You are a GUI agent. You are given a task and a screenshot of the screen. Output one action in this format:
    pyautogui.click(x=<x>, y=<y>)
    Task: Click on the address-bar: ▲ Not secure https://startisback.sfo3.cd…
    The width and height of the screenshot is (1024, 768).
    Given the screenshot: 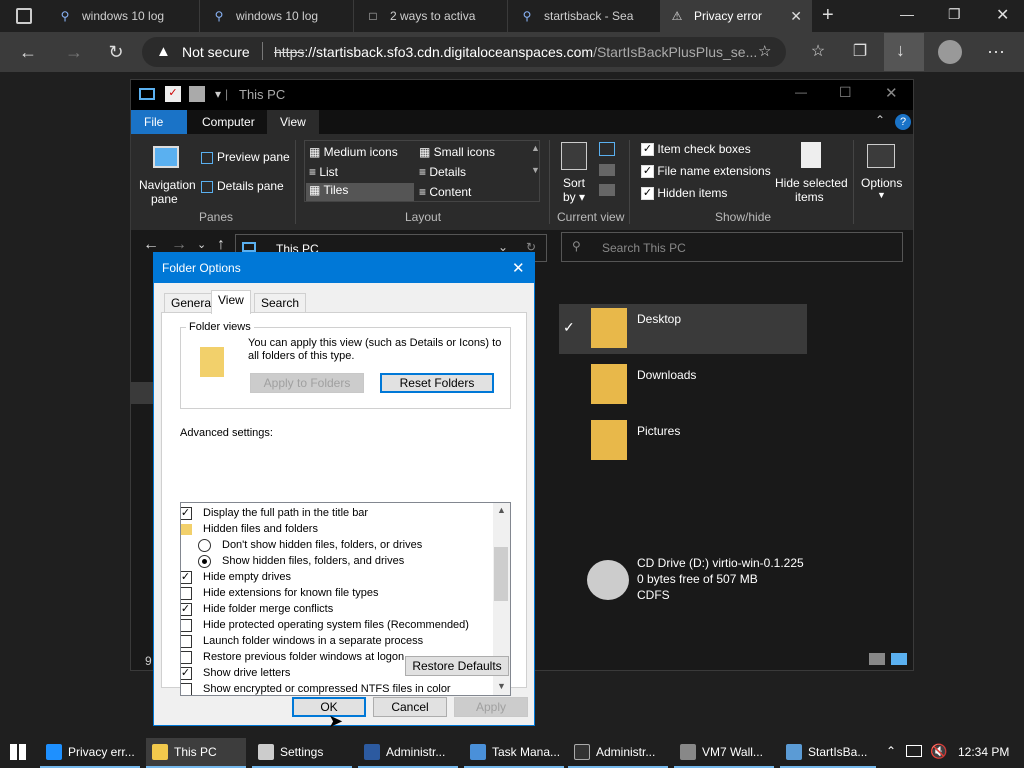 What is the action you would take?
    pyautogui.click(x=464, y=52)
    